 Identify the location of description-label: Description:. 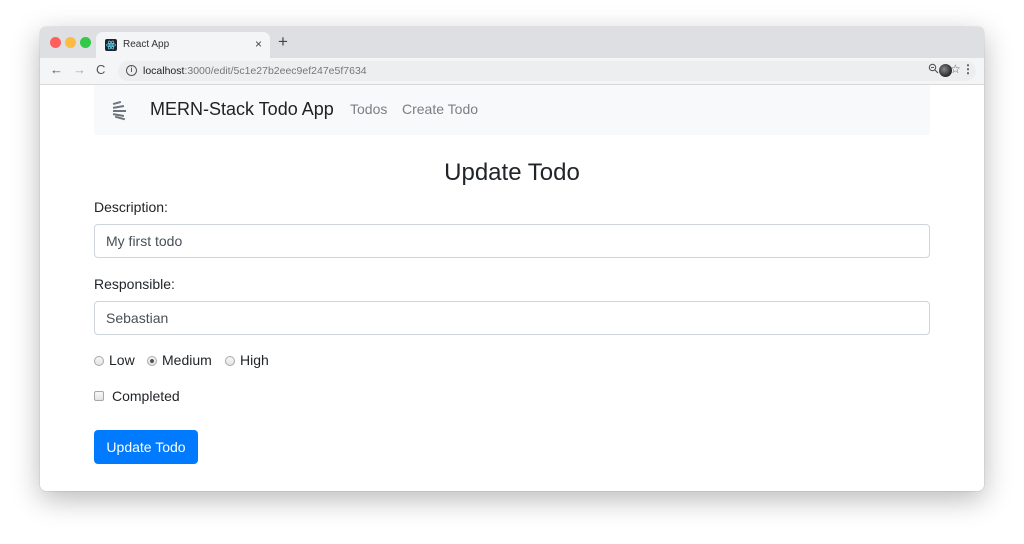
(131, 207).